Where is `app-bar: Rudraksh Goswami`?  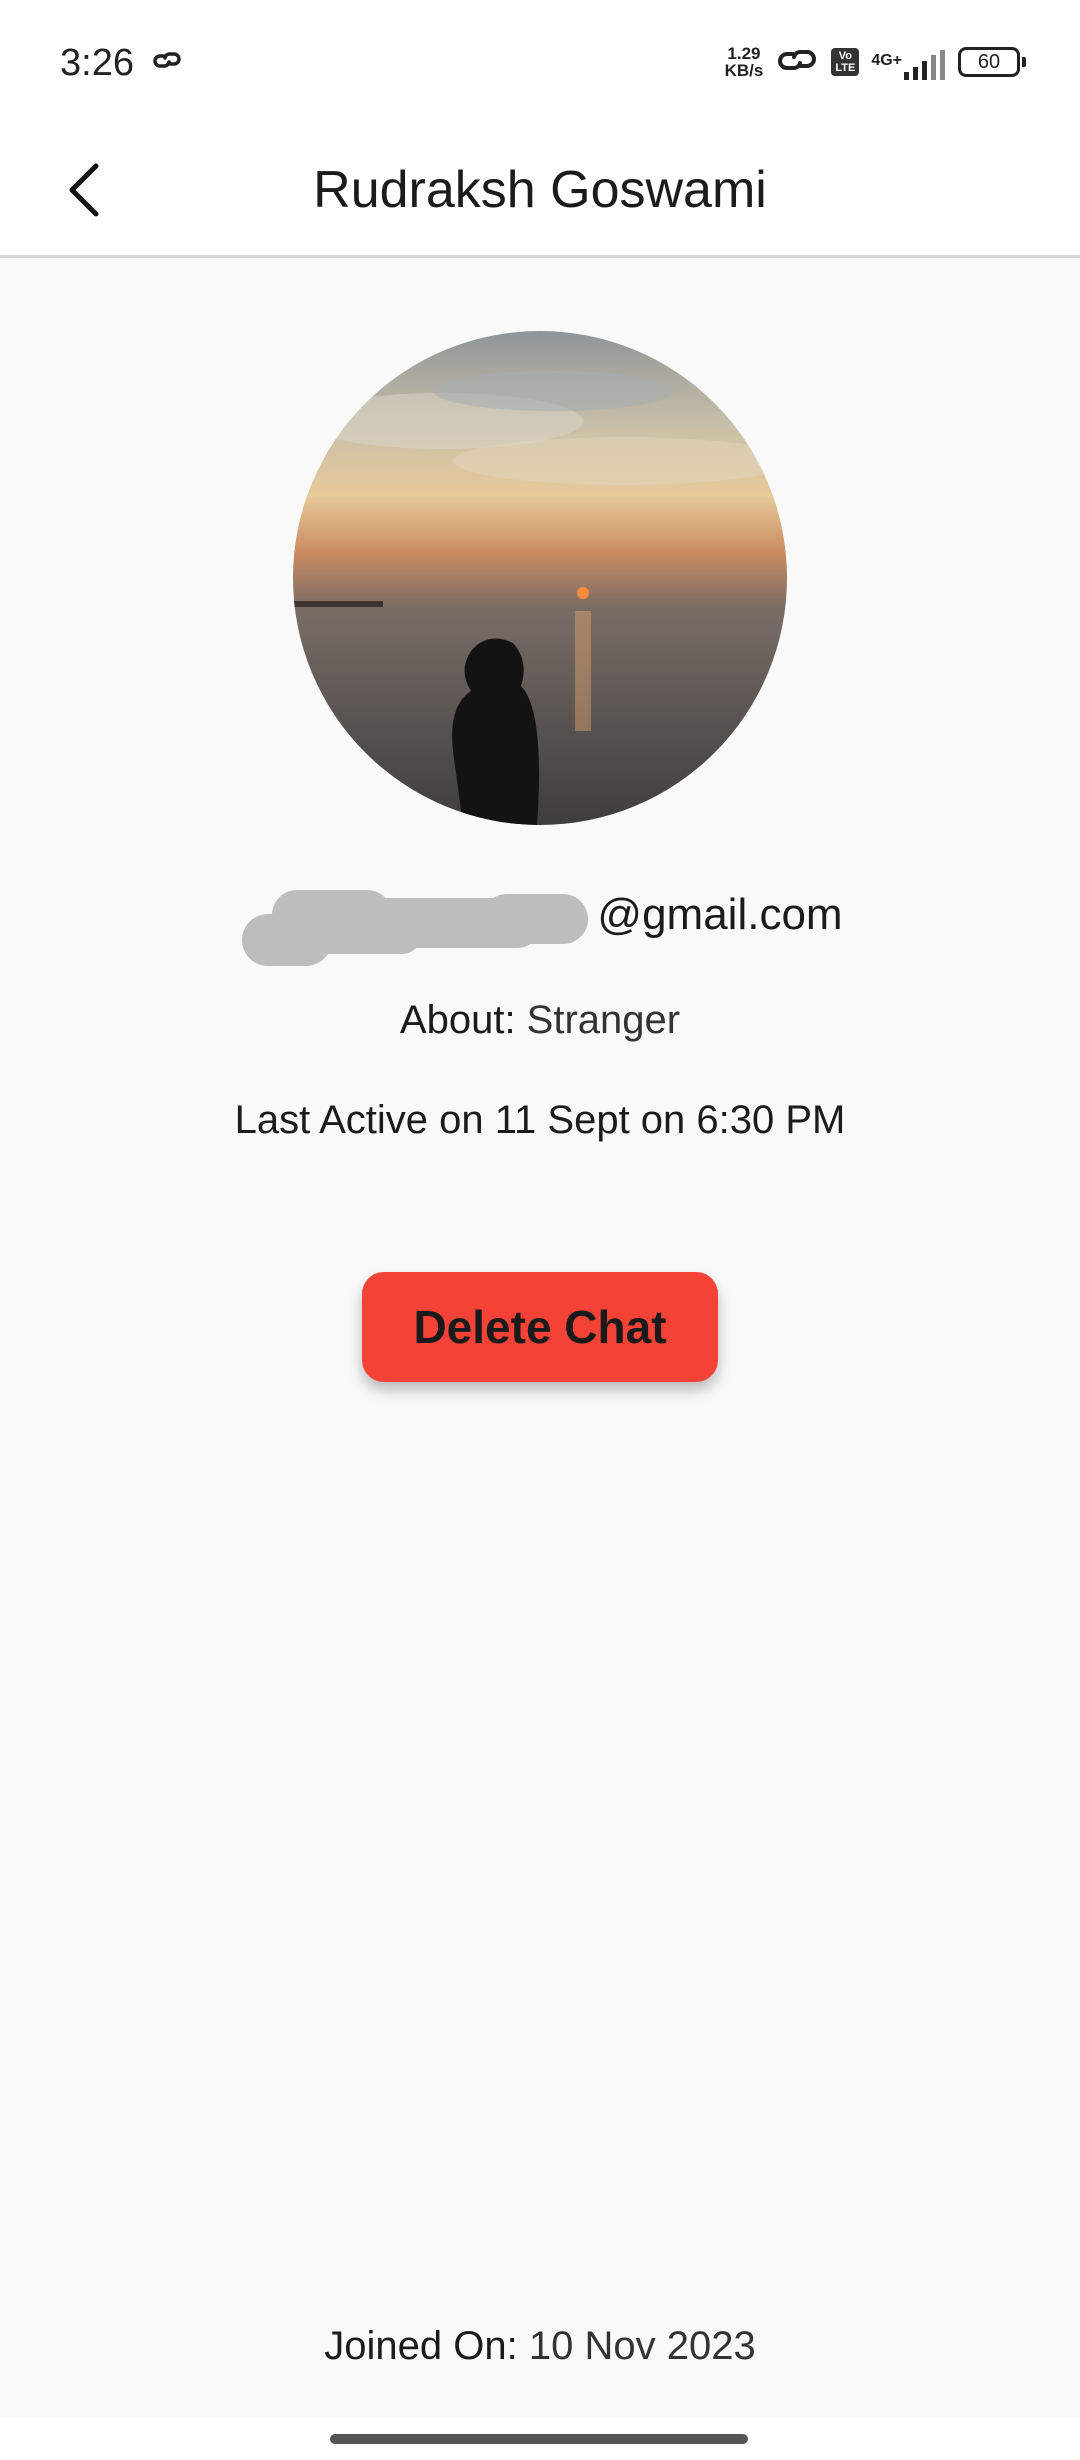 app-bar: Rudraksh Goswami is located at coordinates (540, 189).